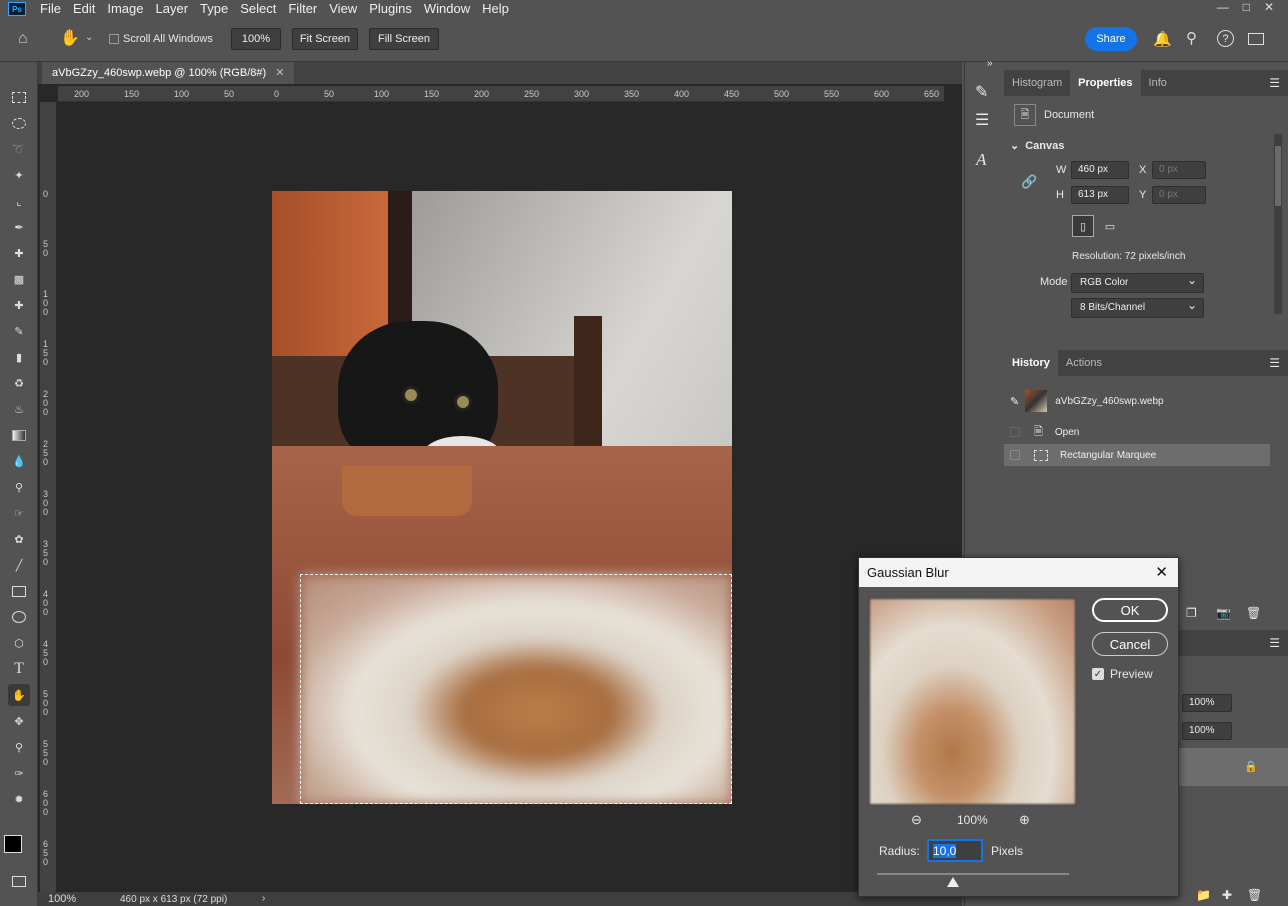 This screenshot has width=1288, height=906. I want to click on brush-tool-icon: ✎, so click(19, 331).